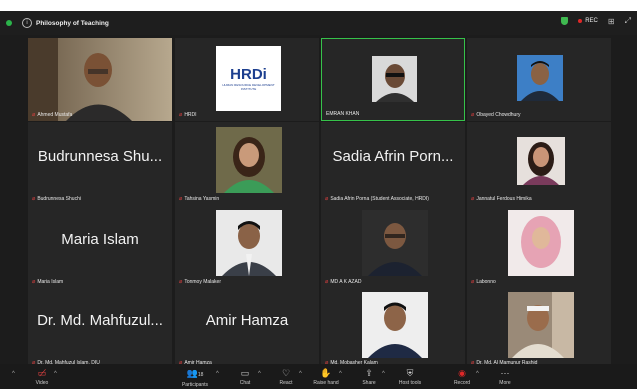 This screenshot has height=389, width=637. What do you see at coordinates (245, 377) in the screenshot?
I see `chat-button: ▭ Chat` at bounding box center [245, 377].